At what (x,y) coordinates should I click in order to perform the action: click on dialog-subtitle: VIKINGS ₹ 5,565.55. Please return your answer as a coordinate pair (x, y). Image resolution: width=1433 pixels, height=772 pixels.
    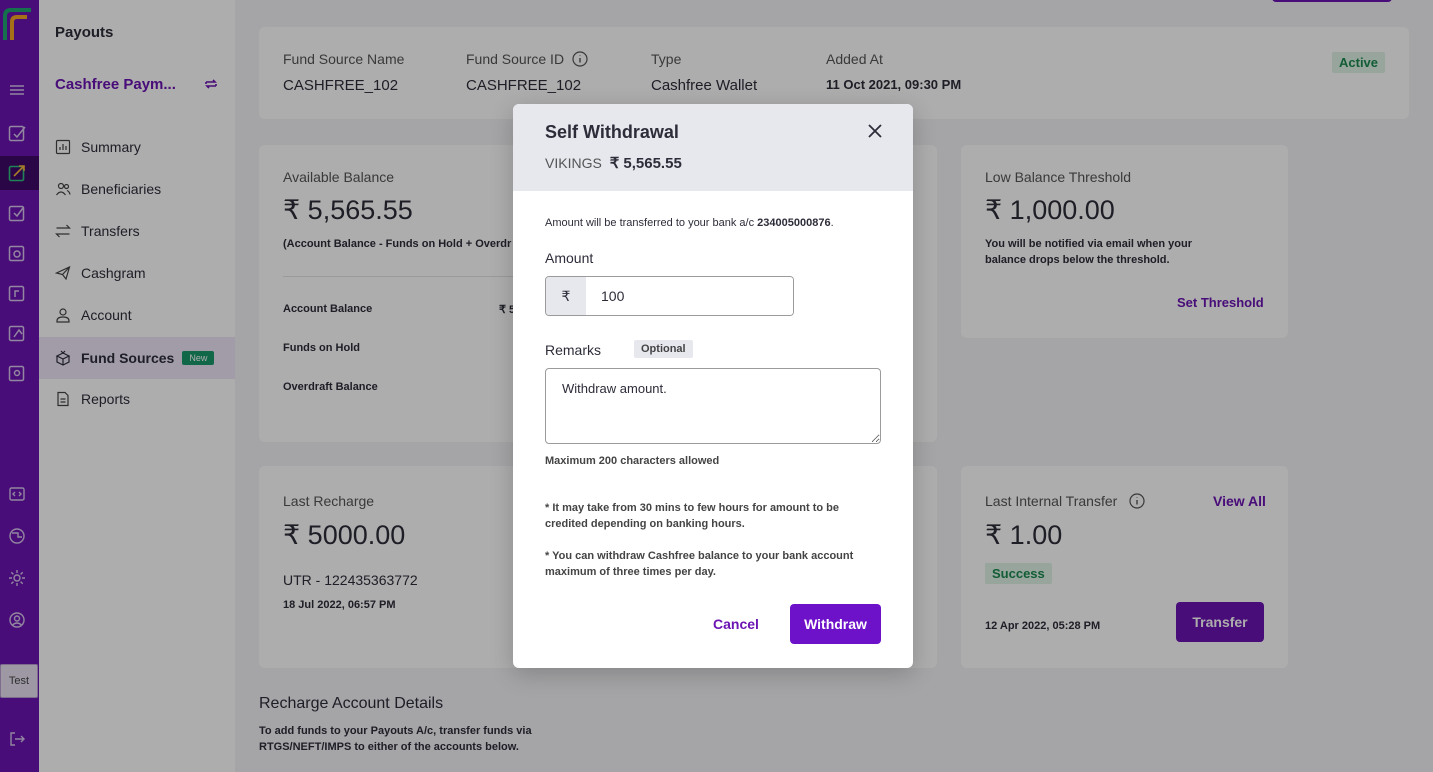
    Looking at the image, I should click on (613, 163).